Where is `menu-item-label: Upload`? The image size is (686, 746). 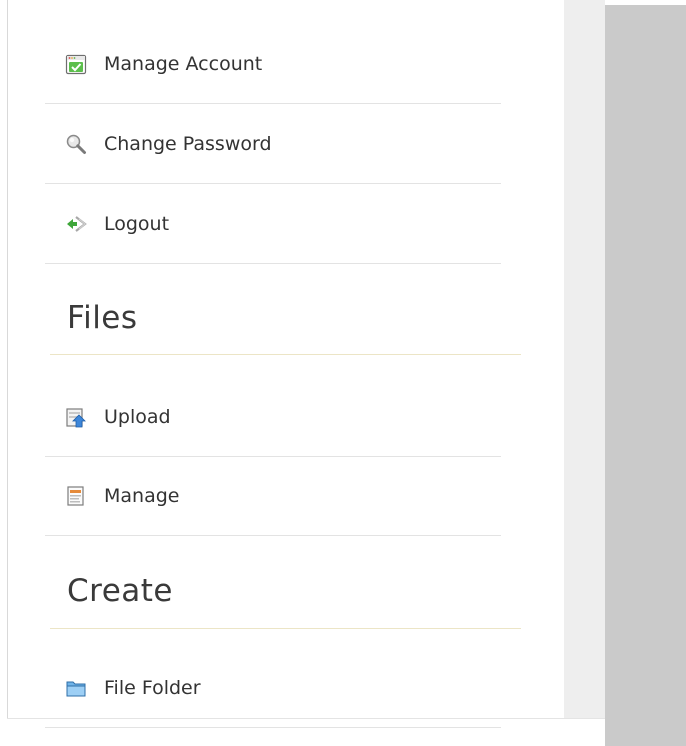 menu-item-label: Upload is located at coordinates (137, 416).